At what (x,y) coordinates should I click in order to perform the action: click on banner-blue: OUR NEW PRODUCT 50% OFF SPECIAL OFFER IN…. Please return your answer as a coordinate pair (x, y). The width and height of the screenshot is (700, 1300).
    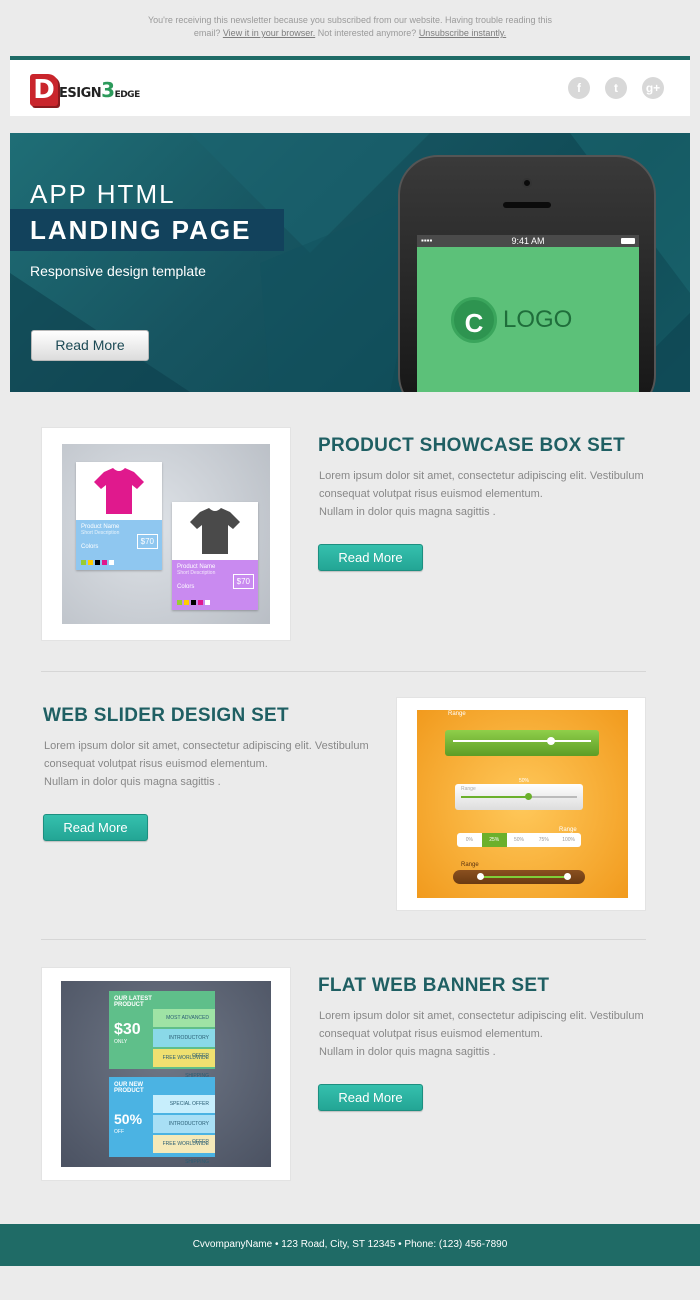
    Looking at the image, I should click on (162, 1121).